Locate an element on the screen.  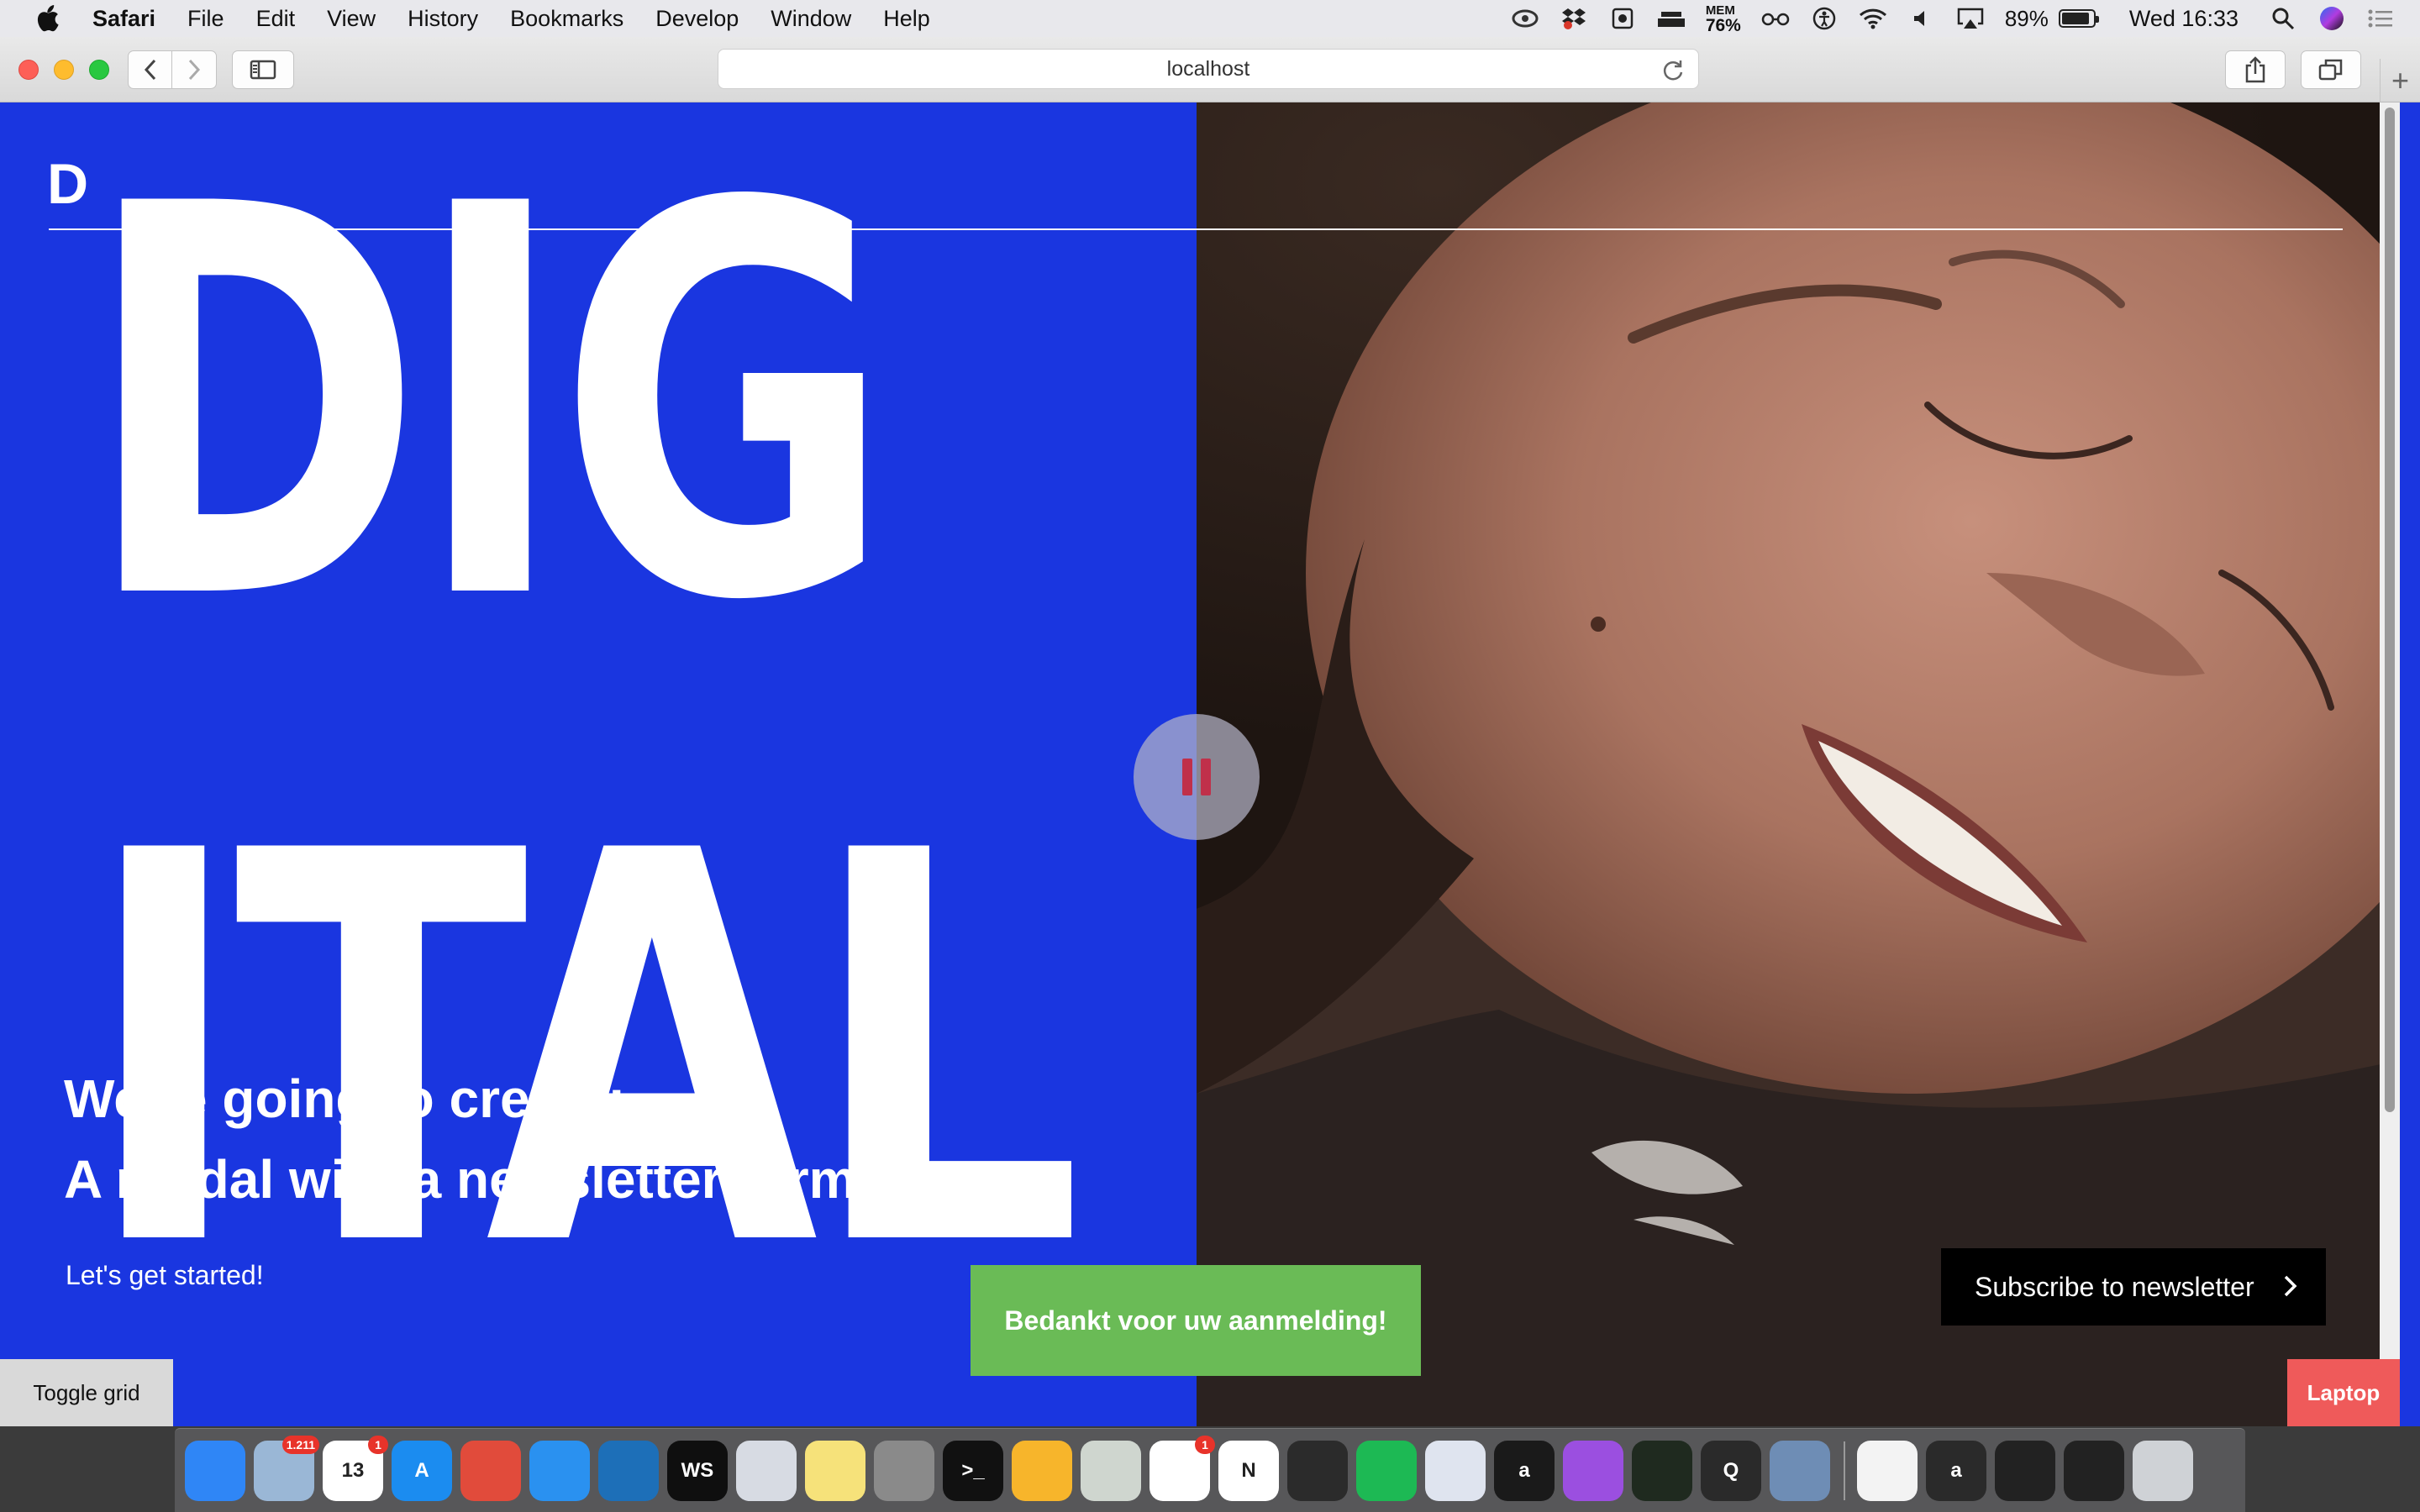
battery-icon is located at coordinates (2079, 18).